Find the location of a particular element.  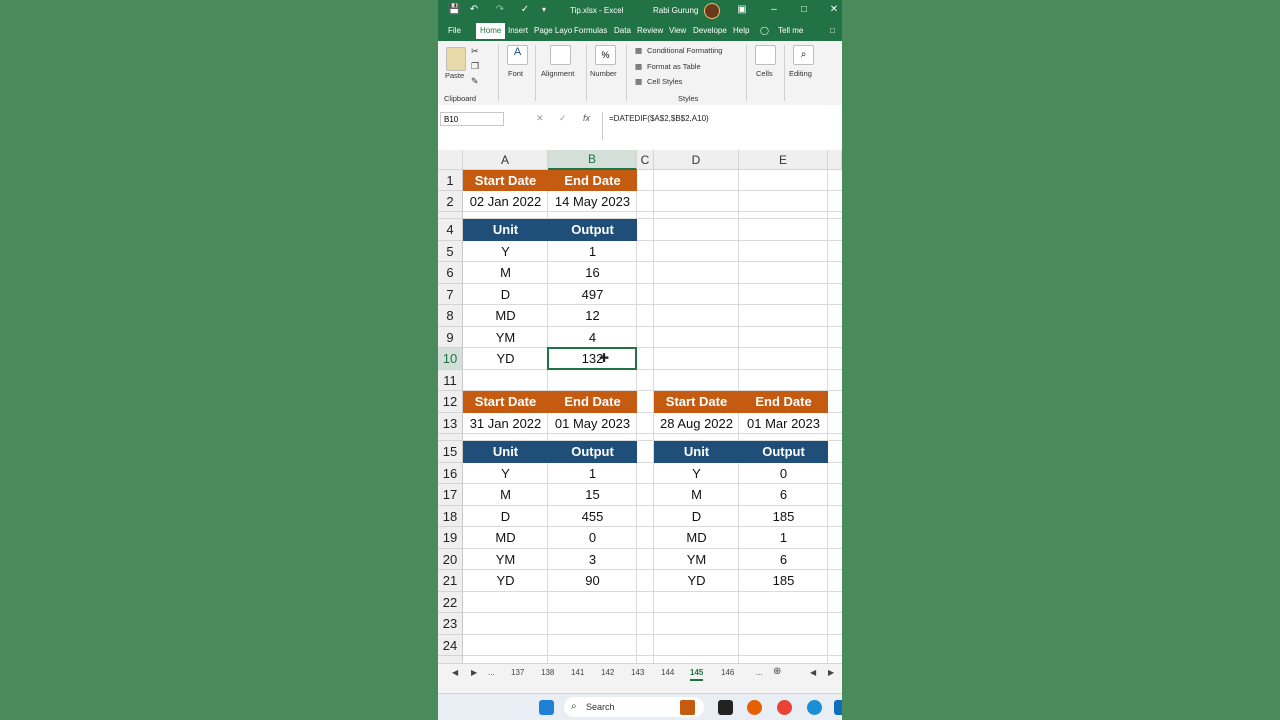

format-painter-icon: ✎ is located at coordinates (475, 81).